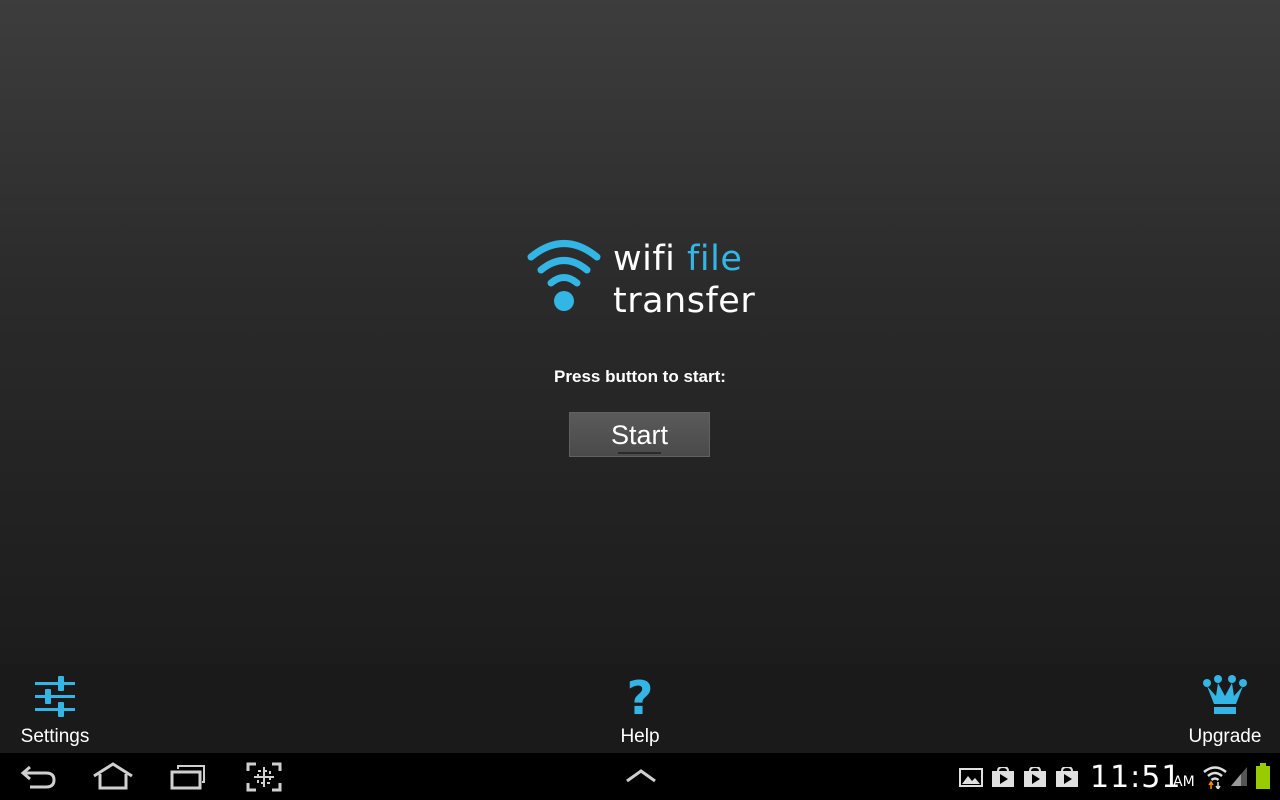  What do you see at coordinates (188, 777) in the screenshot?
I see `recent-apps-icon` at bounding box center [188, 777].